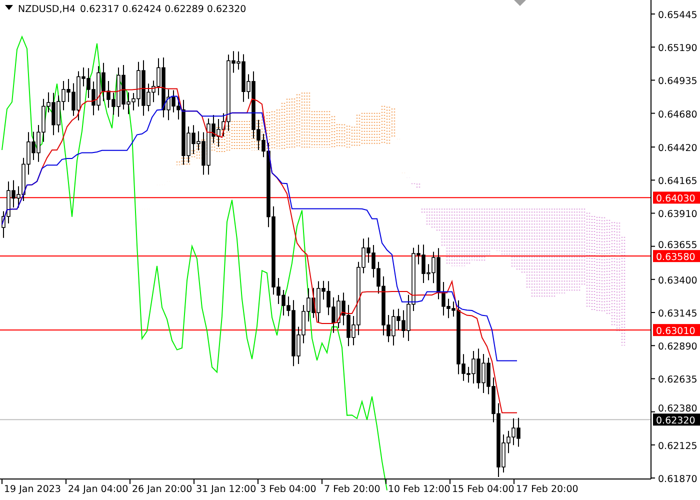 The height and width of the screenshot is (500, 700). What do you see at coordinates (676, 198) in the screenshot?
I see `price-level-label: 0.64030` at bounding box center [676, 198].